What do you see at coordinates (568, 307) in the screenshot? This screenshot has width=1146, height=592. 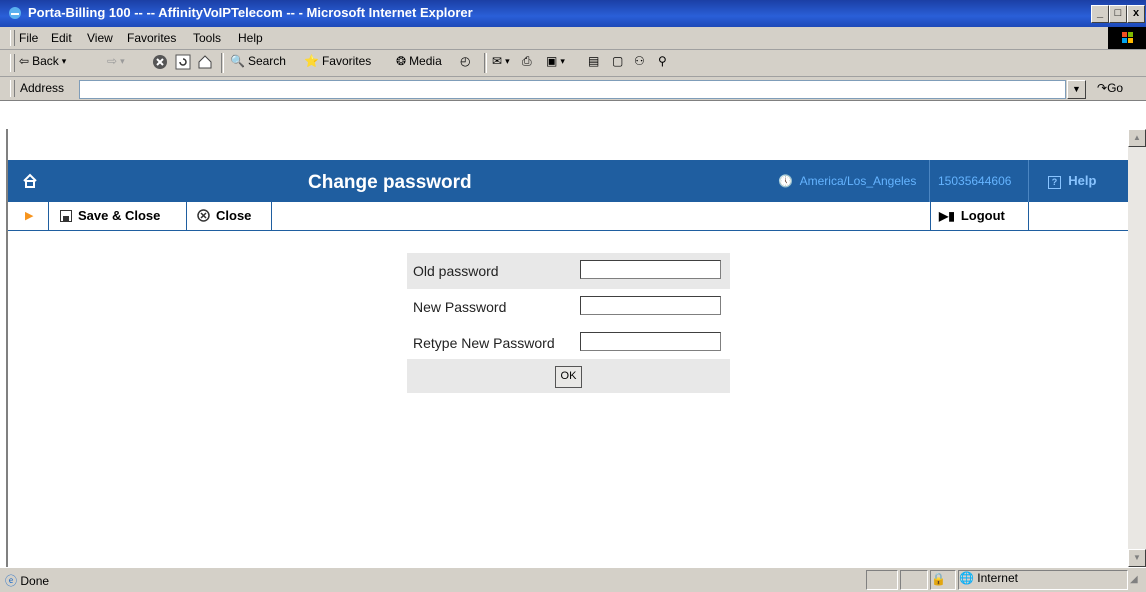 I see `new-password-row: New Password` at bounding box center [568, 307].